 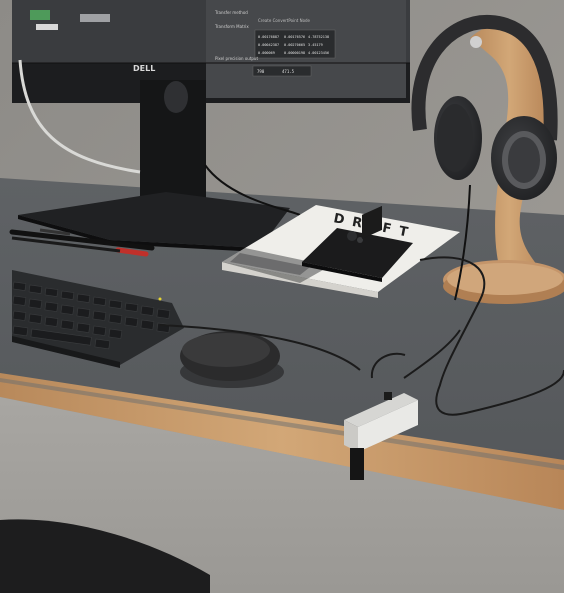 I want to click on usb-port, so click(x=388, y=396).